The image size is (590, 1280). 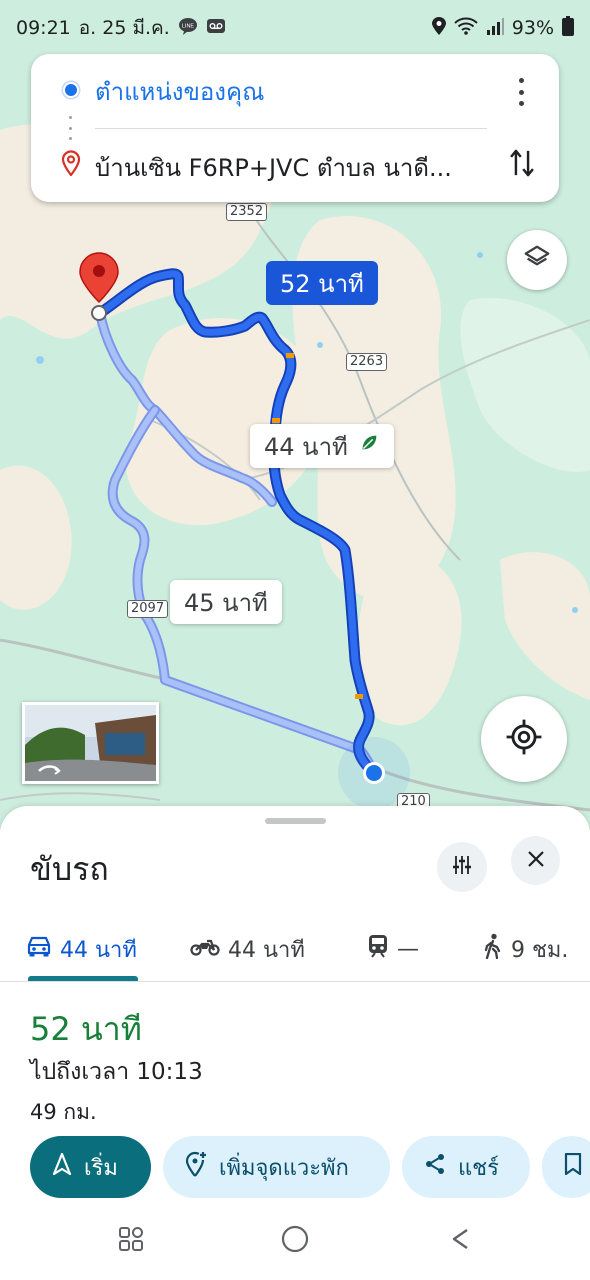 What do you see at coordinates (101, 1168) in the screenshot?
I see `start-label: เริ่ม` at bounding box center [101, 1168].